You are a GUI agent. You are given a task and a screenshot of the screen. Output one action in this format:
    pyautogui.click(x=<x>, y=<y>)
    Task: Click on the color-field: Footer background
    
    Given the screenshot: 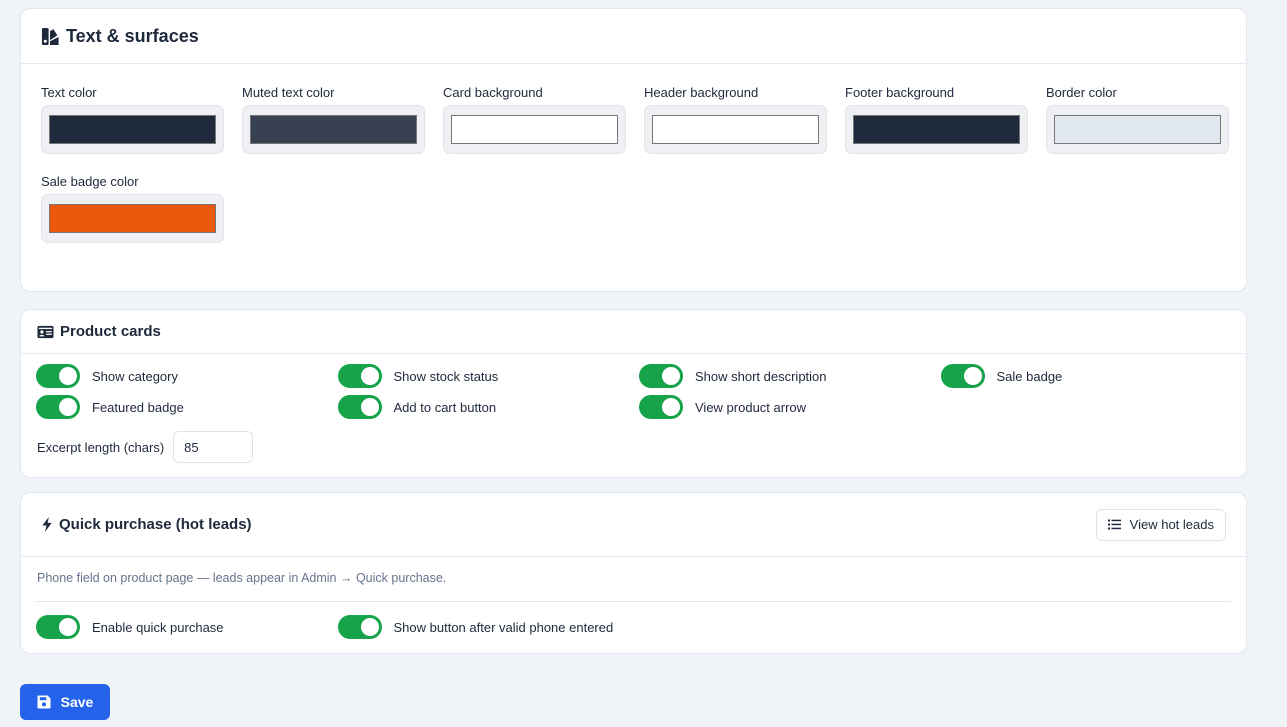 What is the action you would take?
    pyautogui.click(x=936, y=119)
    